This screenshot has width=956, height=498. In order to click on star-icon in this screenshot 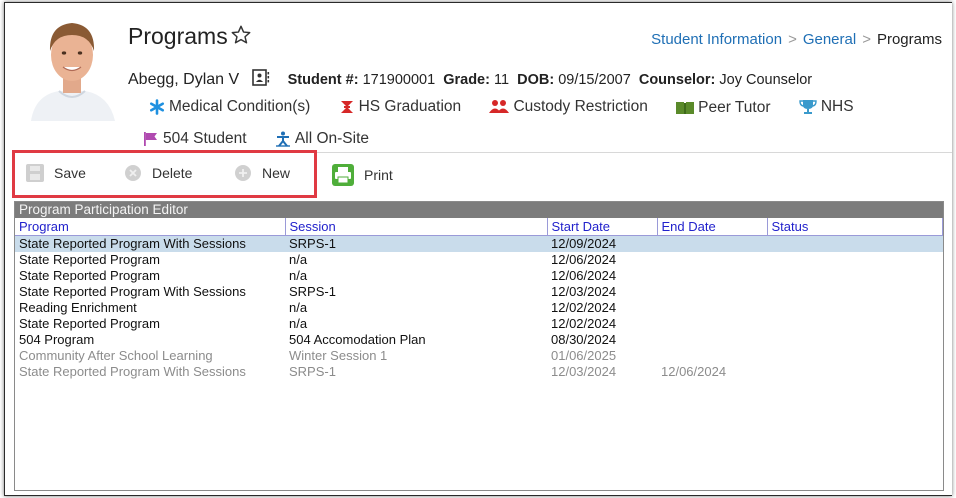, I will do `click(241, 35)`.